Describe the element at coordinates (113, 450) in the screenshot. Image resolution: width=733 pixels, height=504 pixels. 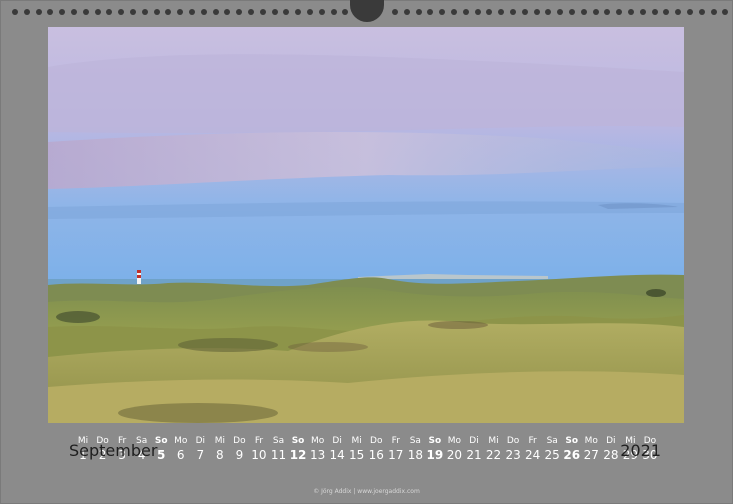
I see `month-label: September` at that location.